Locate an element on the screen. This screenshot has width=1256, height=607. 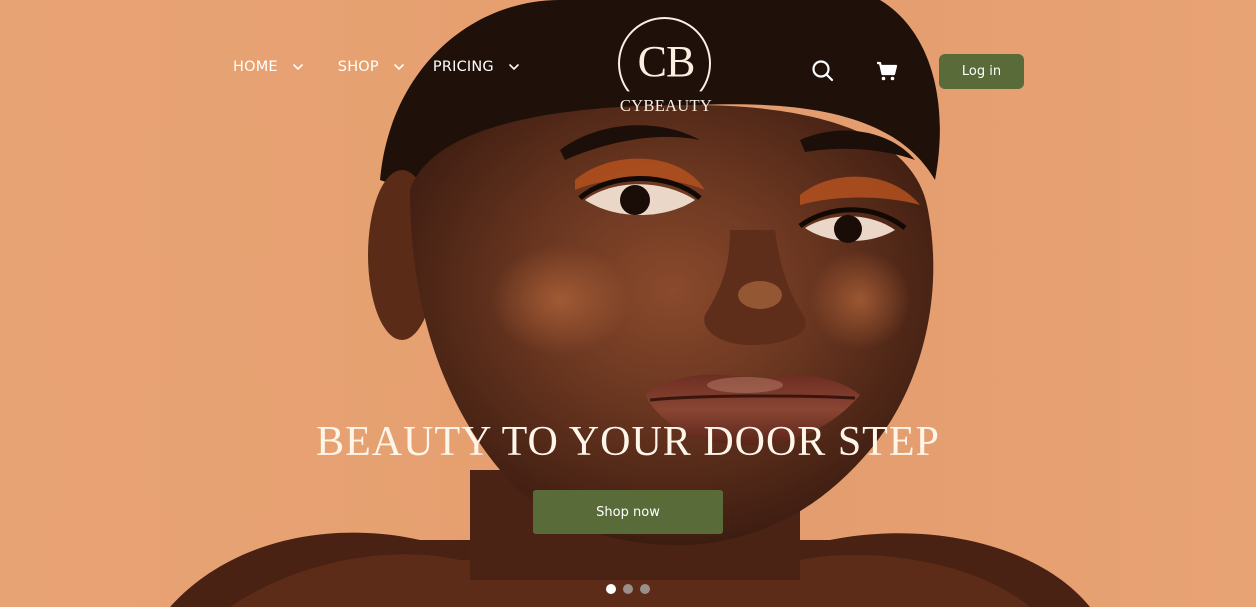
carousel-dots is located at coordinates (628, 589).